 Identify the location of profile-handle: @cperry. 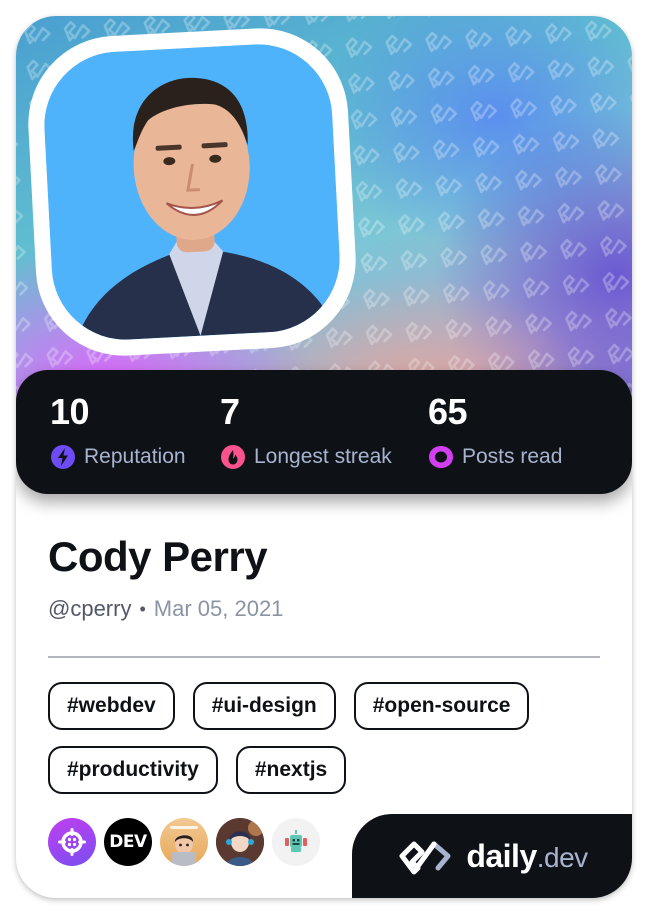
(89, 609).